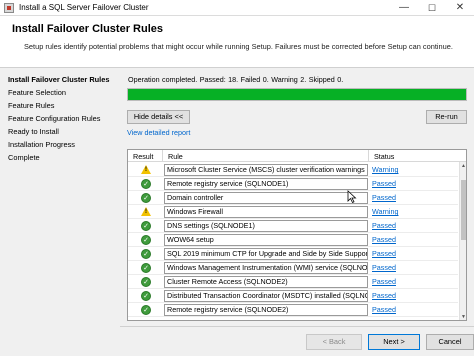 This screenshot has width=474, height=356. What do you see at coordinates (446, 117) in the screenshot?
I see `rerun-button: Re-run` at bounding box center [446, 117].